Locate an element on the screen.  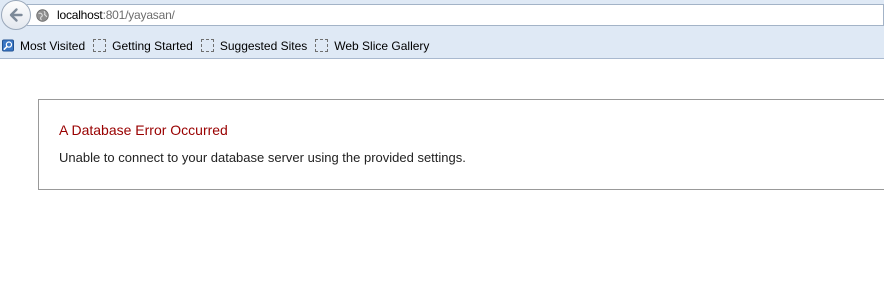
address-bar: localhost:801/yayasan/ is located at coordinates (455, 15).